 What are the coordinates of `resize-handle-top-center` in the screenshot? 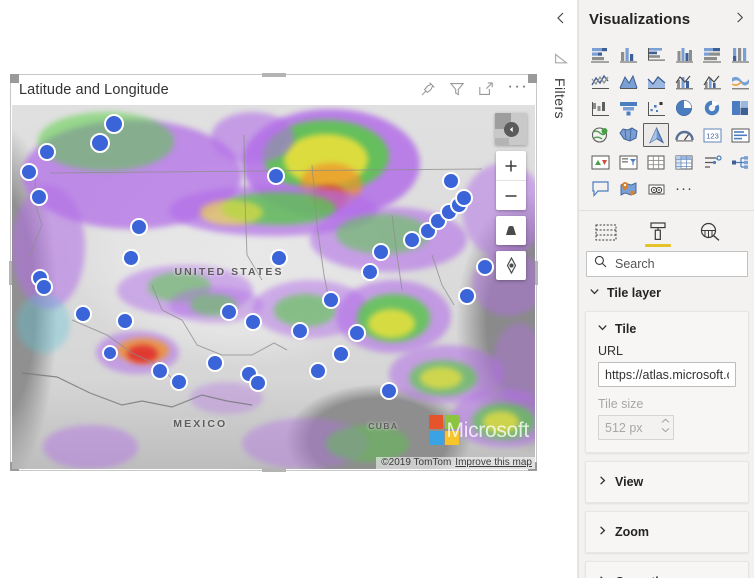 It's located at (273, 75).